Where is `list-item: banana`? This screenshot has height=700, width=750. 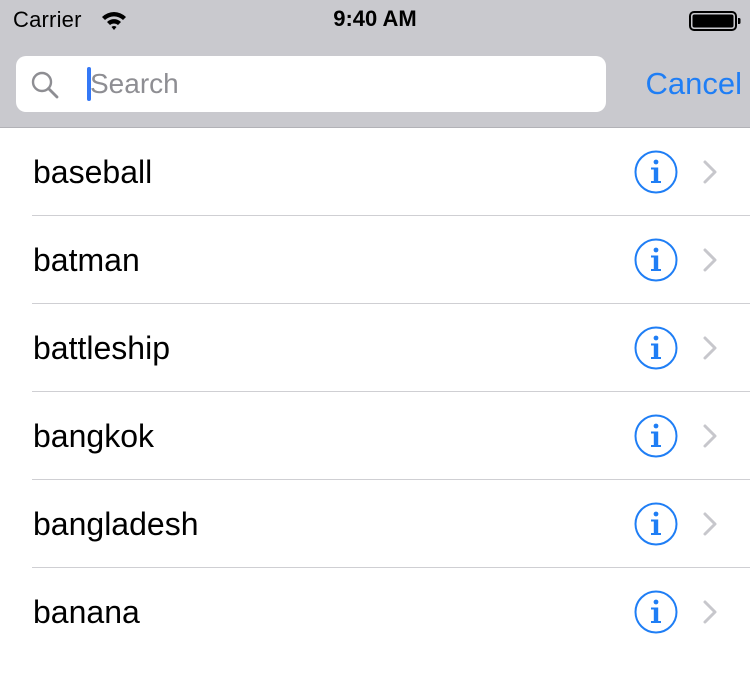
list-item: banana is located at coordinates (375, 612).